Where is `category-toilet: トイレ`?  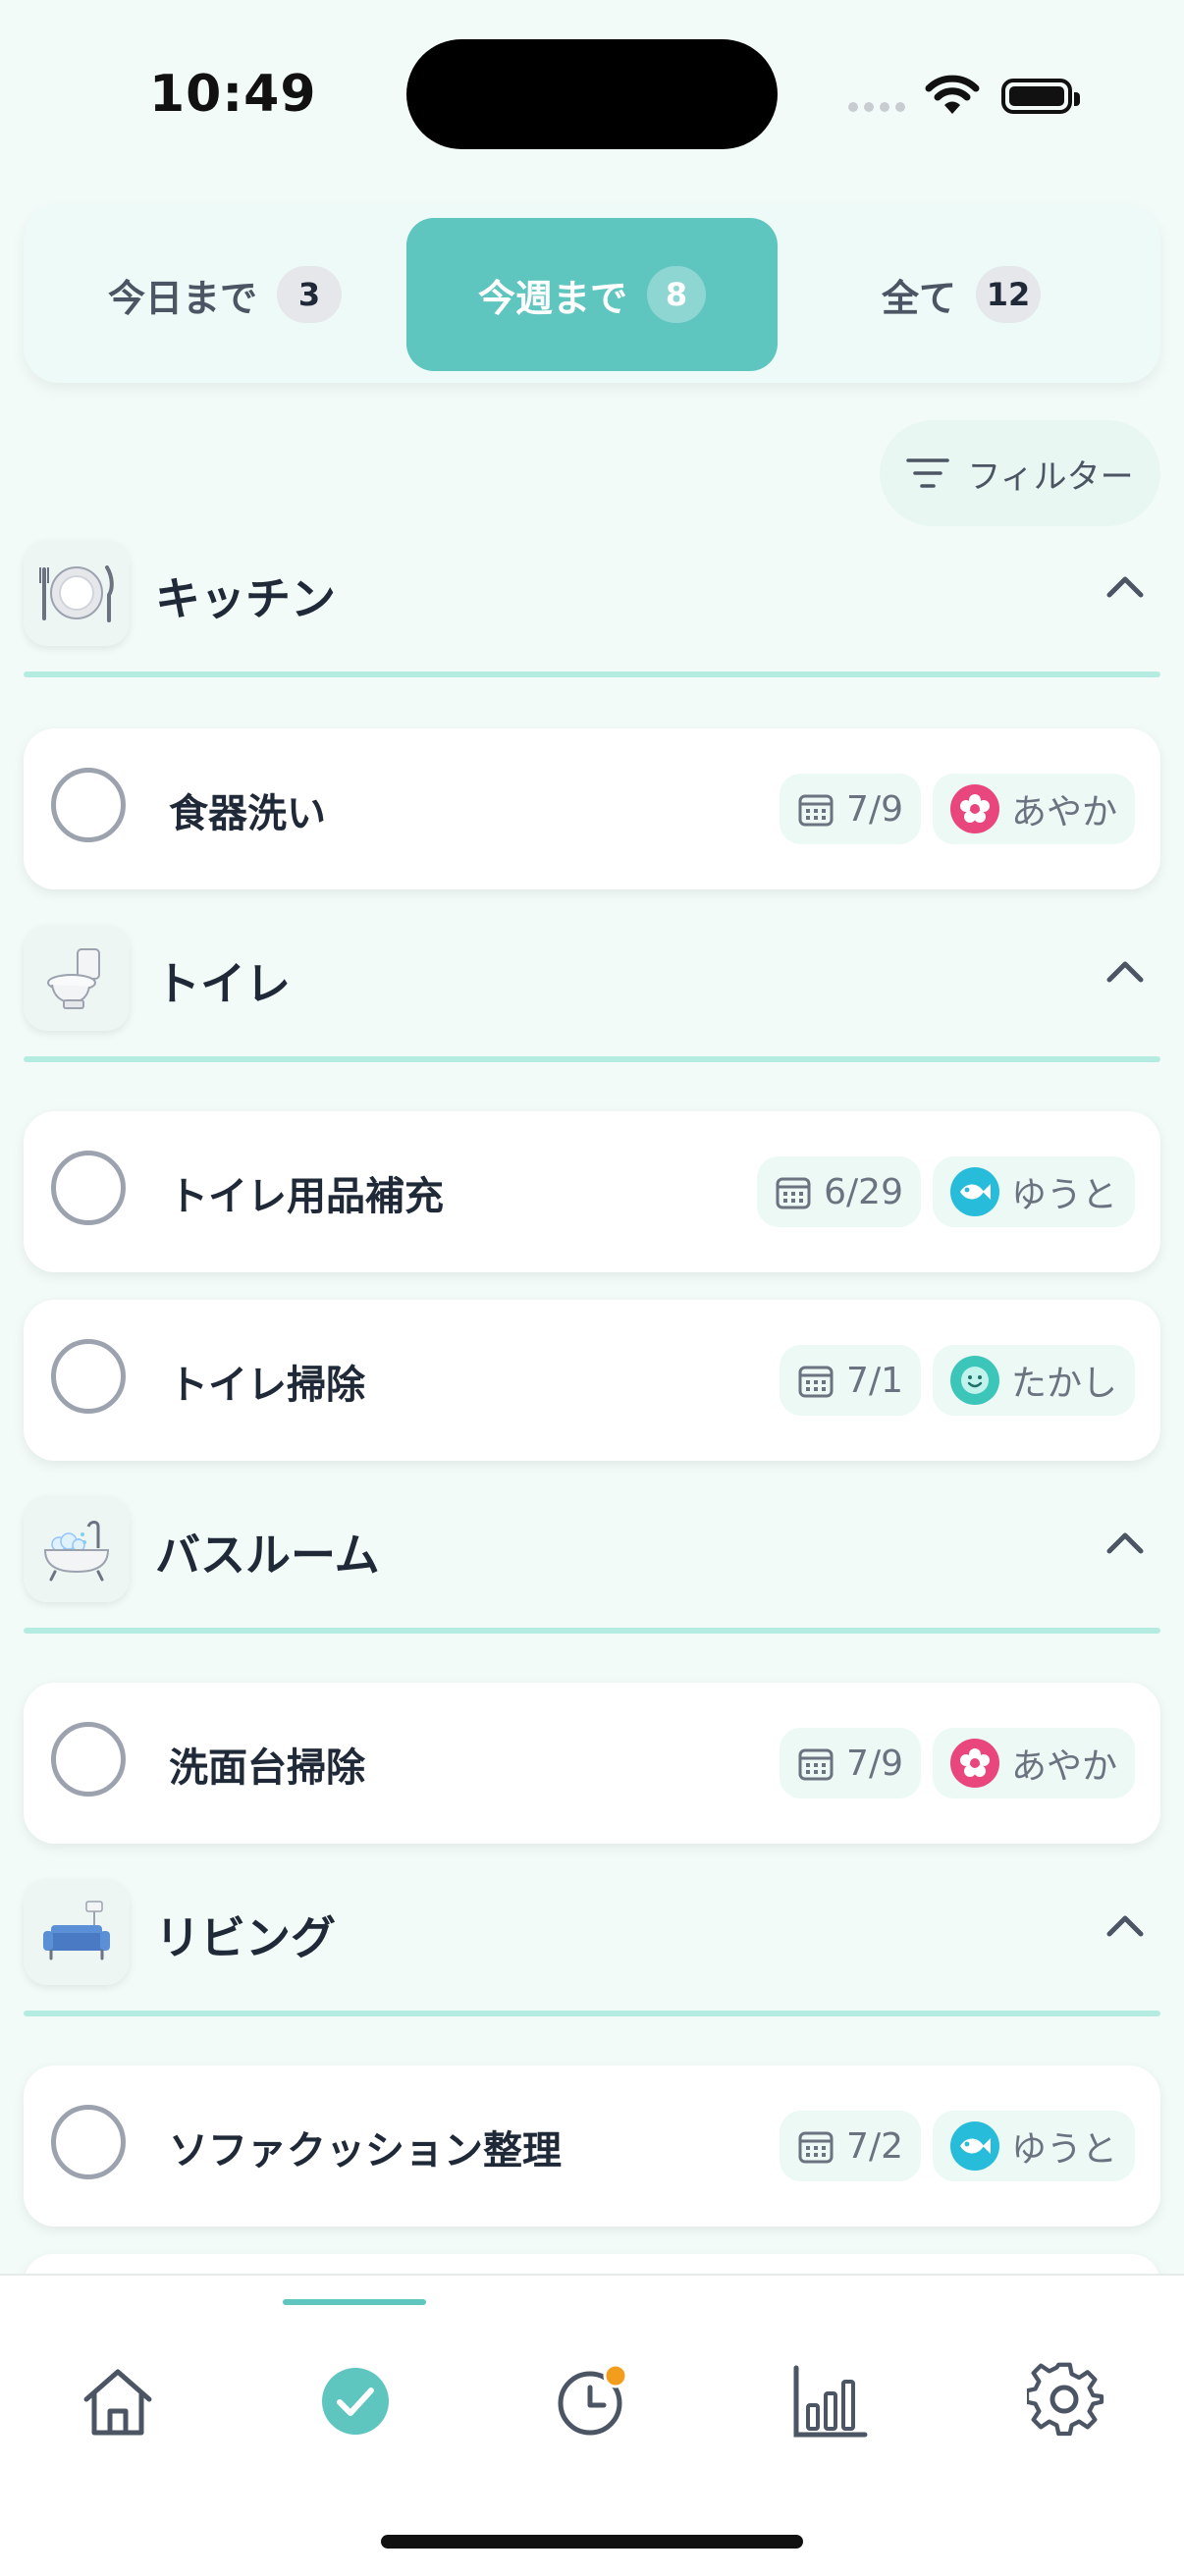 category-toilet: トイレ is located at coordinates (592, 993).